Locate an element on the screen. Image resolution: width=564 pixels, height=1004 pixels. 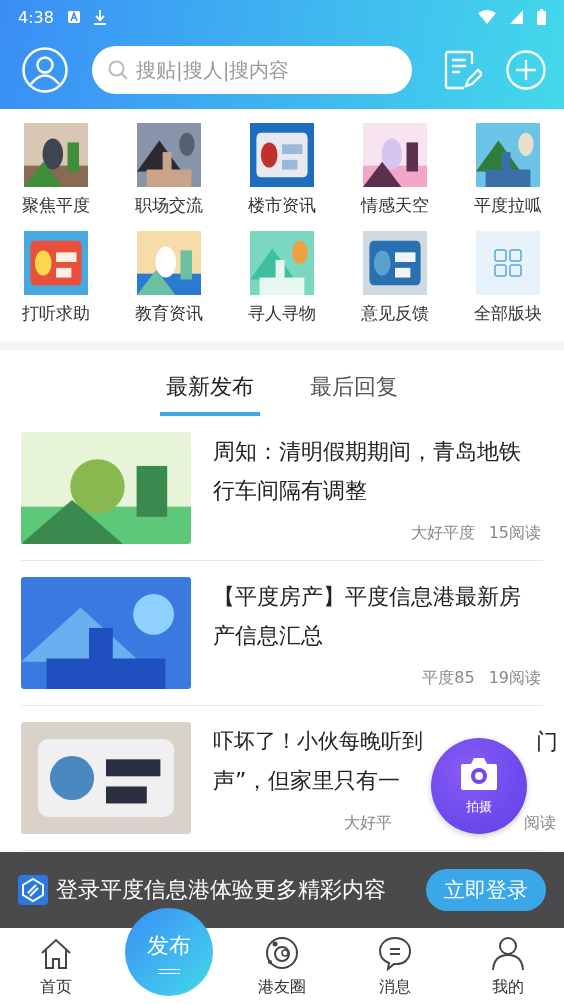
article-author: 大好平度 is located at coordinates (442, 533).